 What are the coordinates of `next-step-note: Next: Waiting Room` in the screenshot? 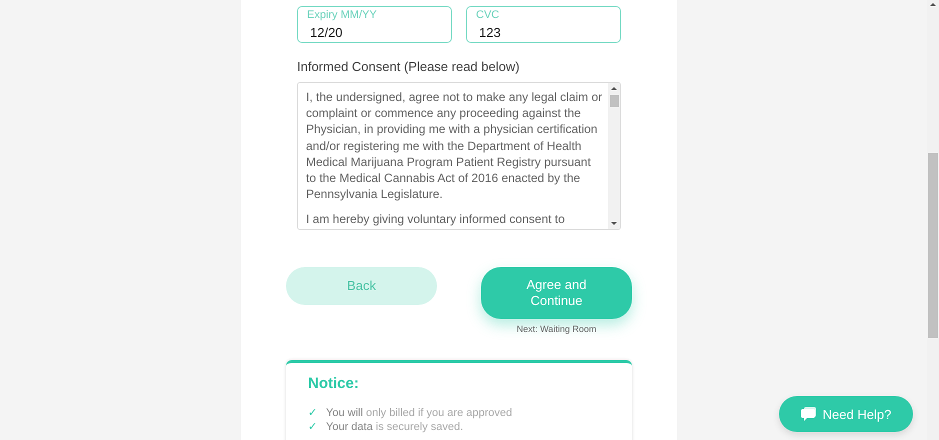 It's located at (556, 329).